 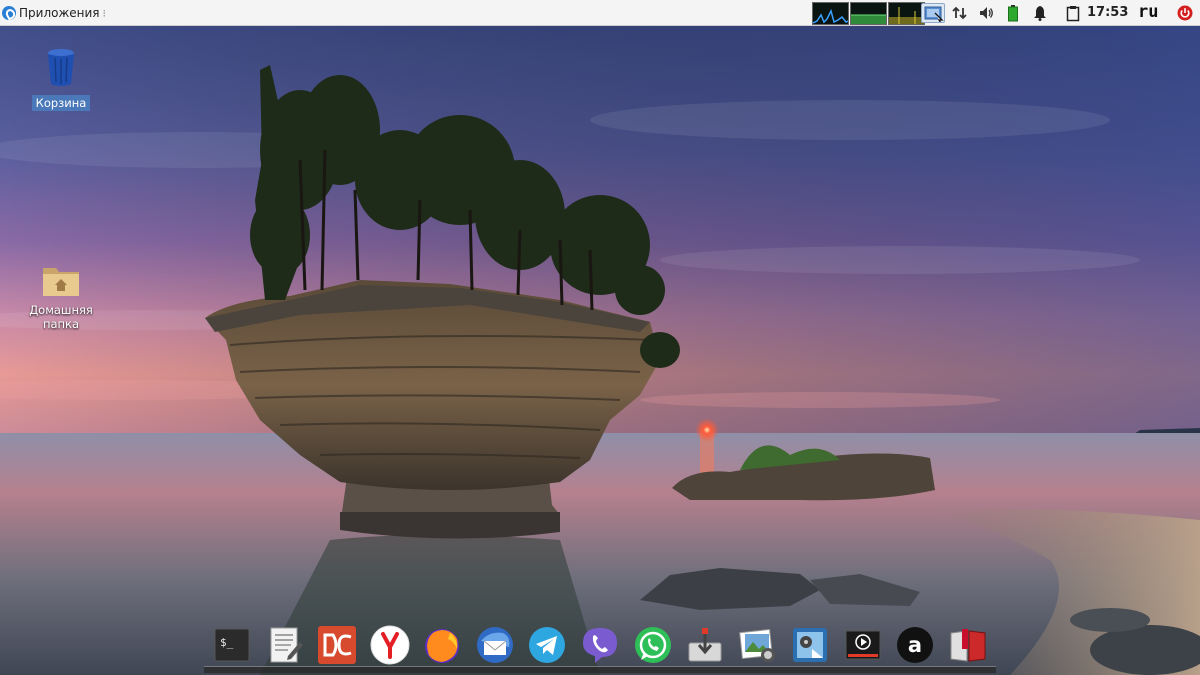 What do you see at coordinates (61, 67) in the screenshot?
I see `trash-icon` at bounding box center [61, 67].